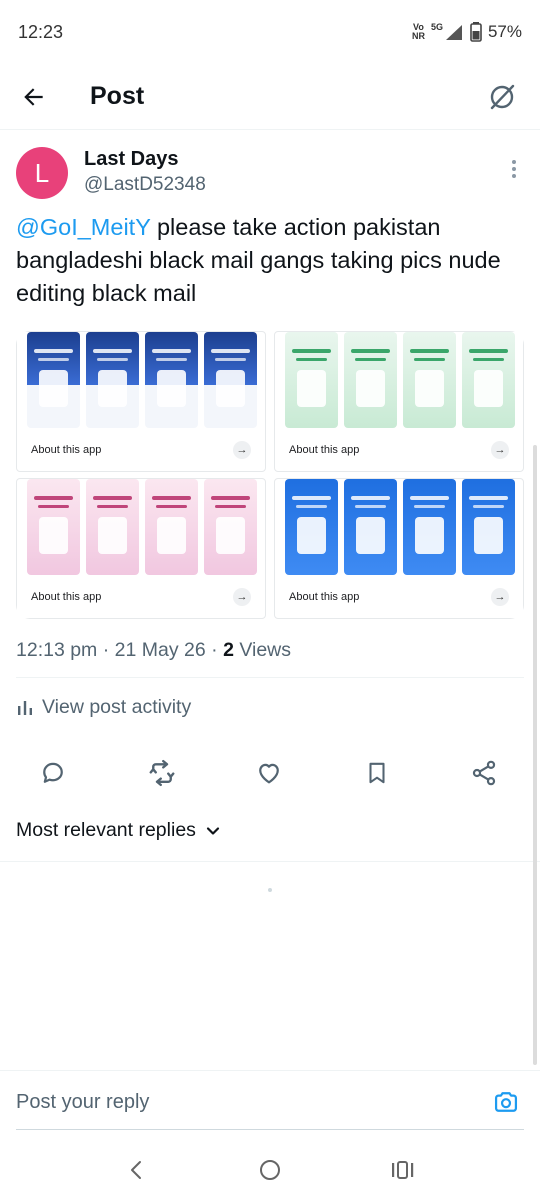 This screenshot has width=540, height=1200. Describe the element at coordinates (399, 401) in the screenshot. I see `media-image-2: About this app →` at that location.